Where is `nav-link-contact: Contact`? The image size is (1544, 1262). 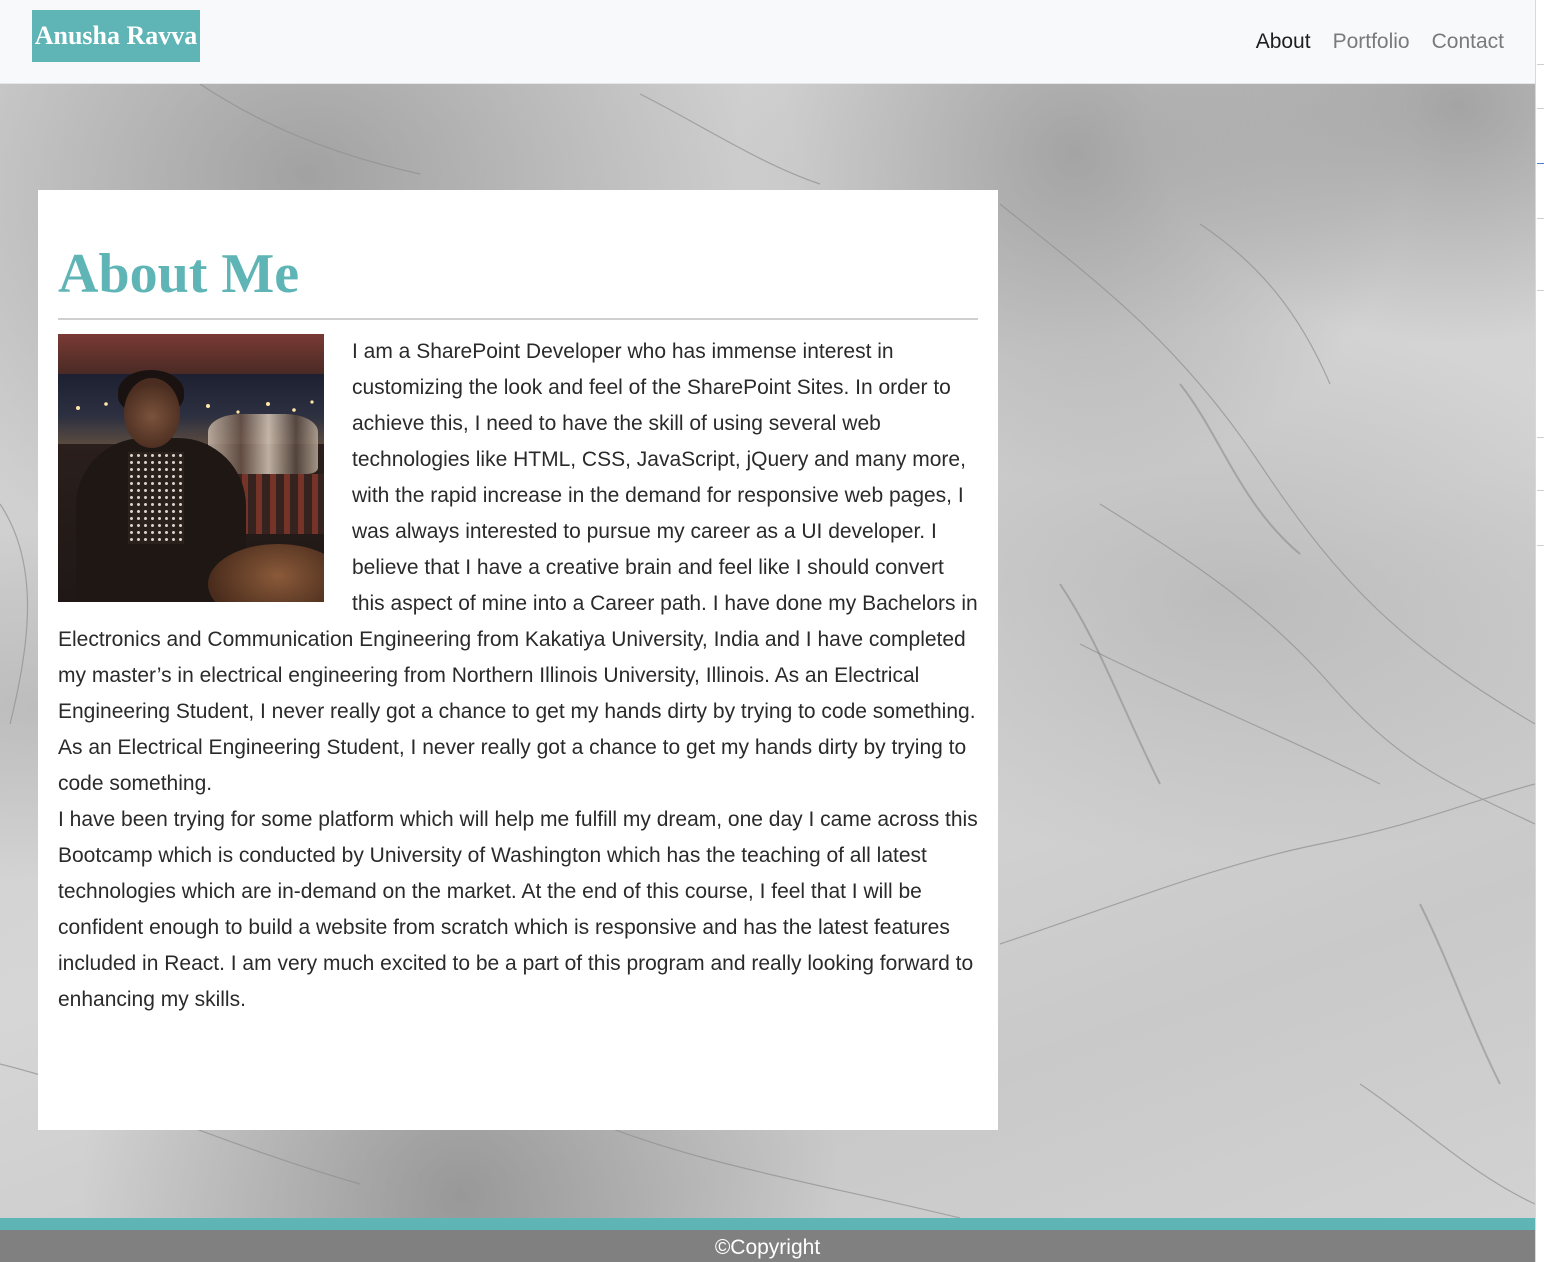
nav-link-contact: Contact is located at coordinates (1468, 42).